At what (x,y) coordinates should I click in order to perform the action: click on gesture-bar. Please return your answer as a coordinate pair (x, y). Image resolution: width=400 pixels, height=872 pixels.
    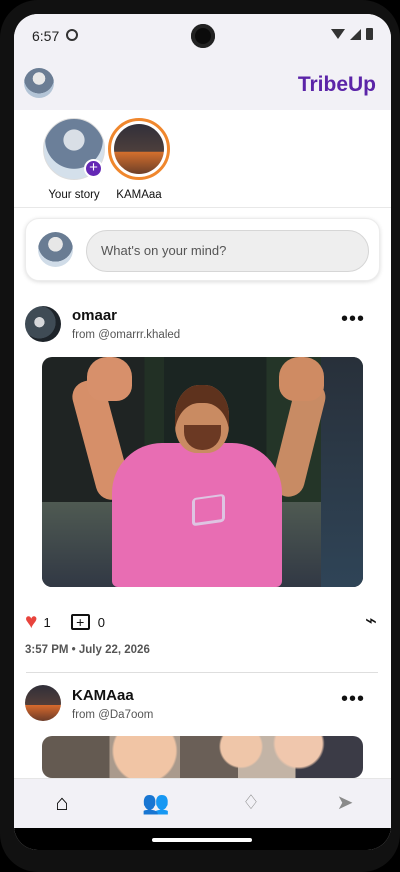
    Looking at the image, I should click on (202, 840).